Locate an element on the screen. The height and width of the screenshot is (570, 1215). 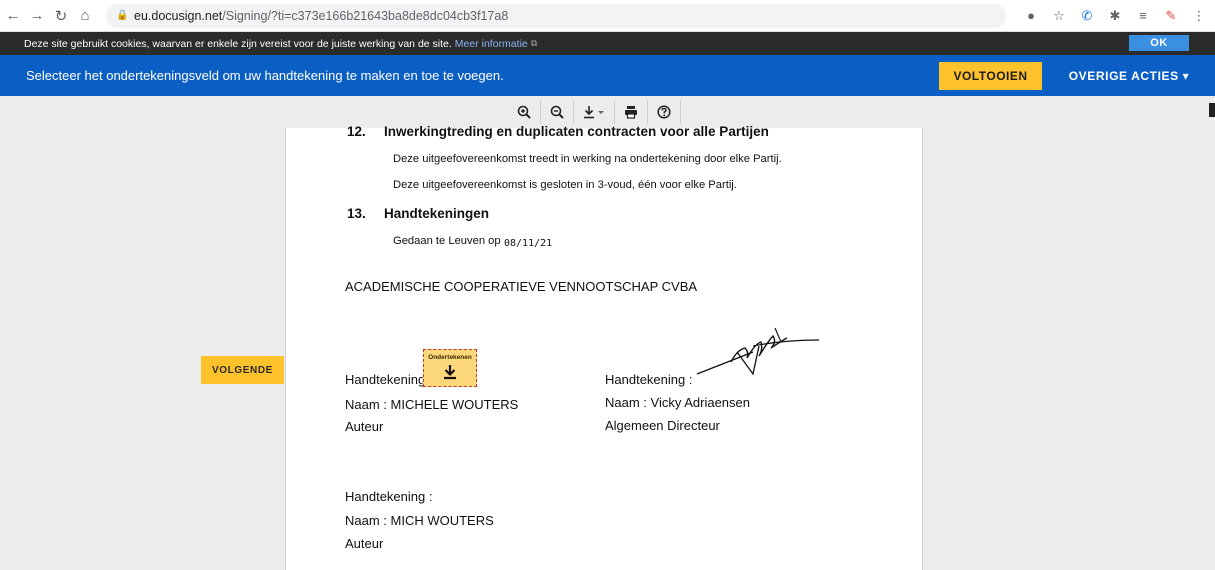
section-13-title: Handtekeningen is located at coordinates (437, 213).